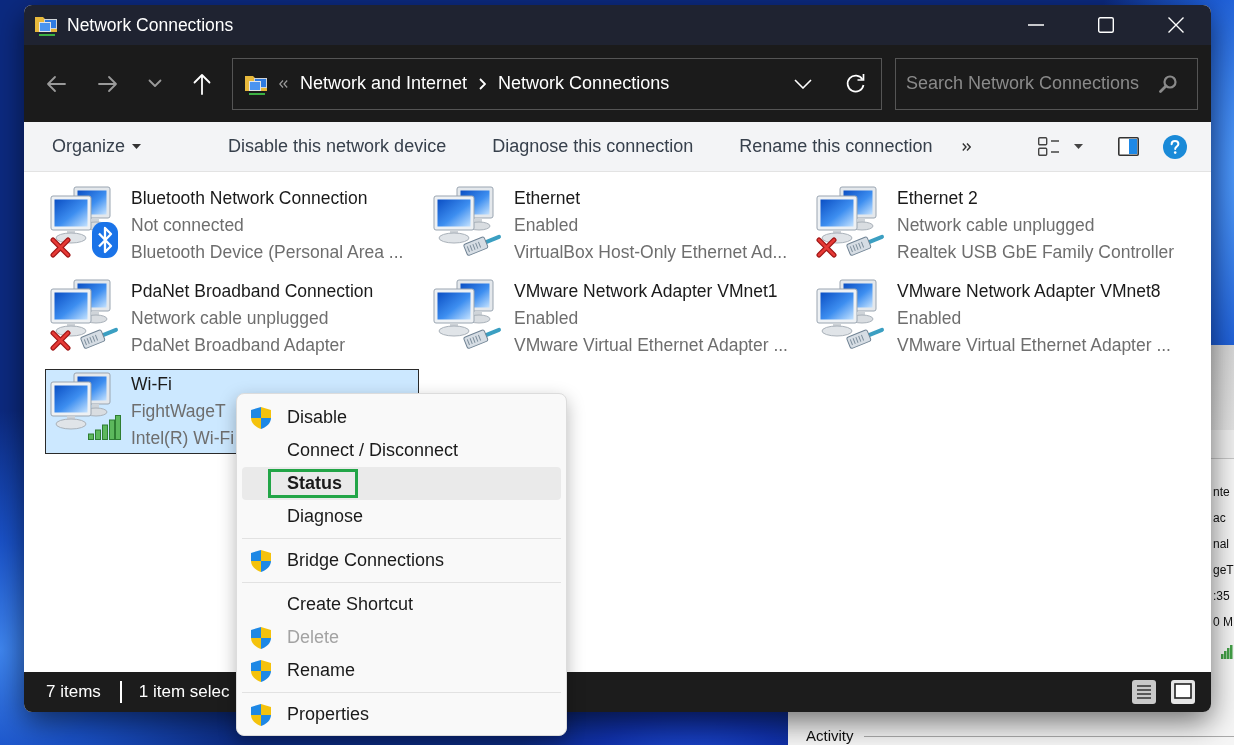 This screenshot has height=745, width=1234. Describe the element at coordinates (150, 25) in the screenshot. I see `window-title: Network Connections` at that location.